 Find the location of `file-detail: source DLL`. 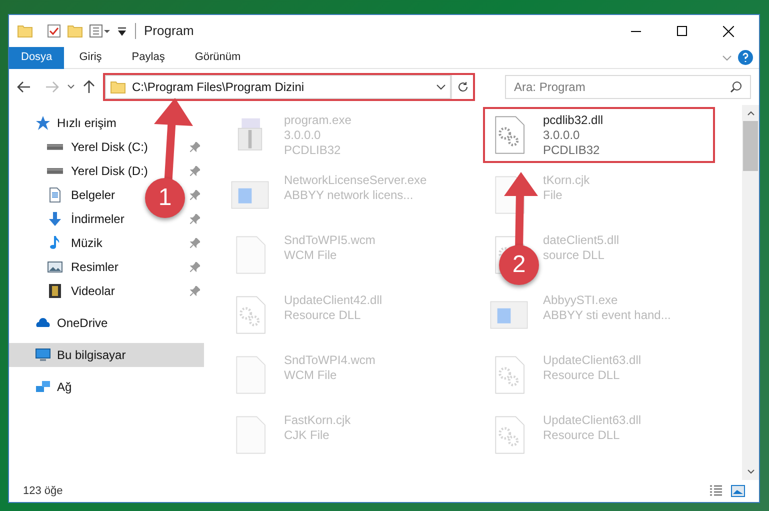

file-detail: source DLL is located at coordinates (574, 255).